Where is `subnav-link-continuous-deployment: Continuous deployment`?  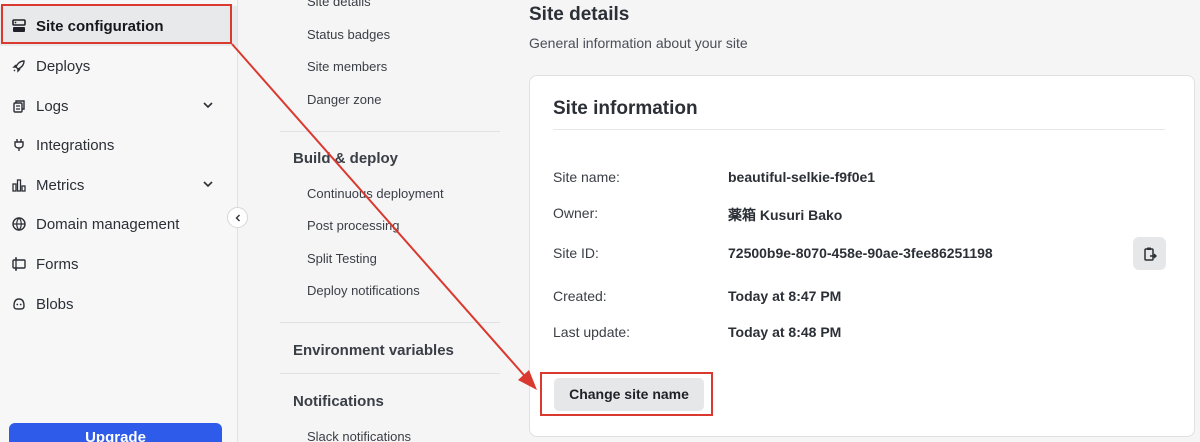
subnav-link-continuous-deployment: Continuous deployment is located at coordinates (375, 193).